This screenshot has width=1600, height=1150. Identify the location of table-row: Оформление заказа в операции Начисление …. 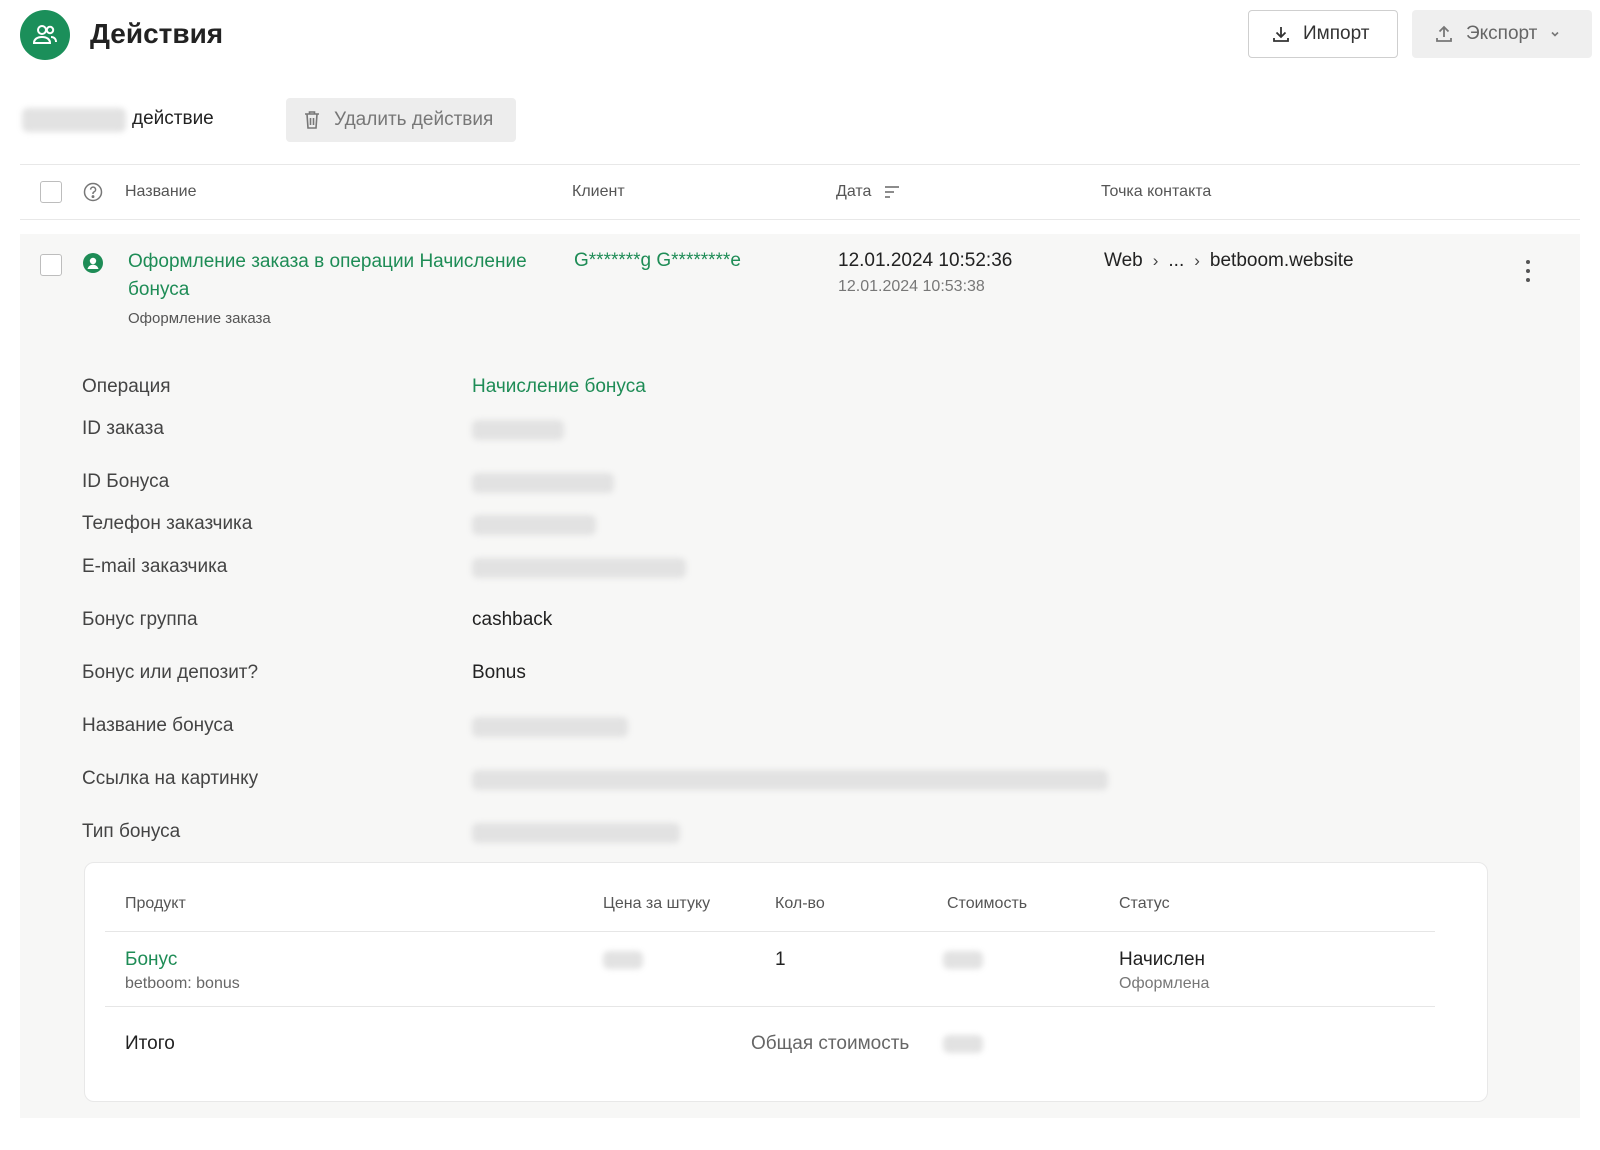
(800, 290).